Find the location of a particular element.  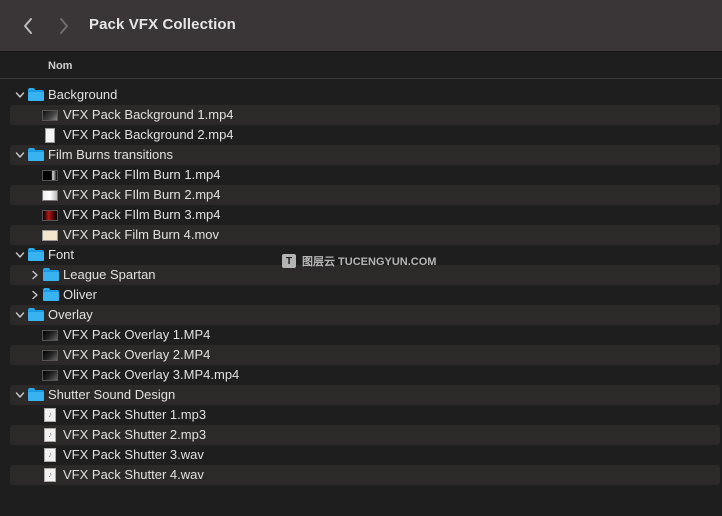

file-row: ♪ VFX Pack Shutter 1.mp3 is located at coordinates (365, 415).